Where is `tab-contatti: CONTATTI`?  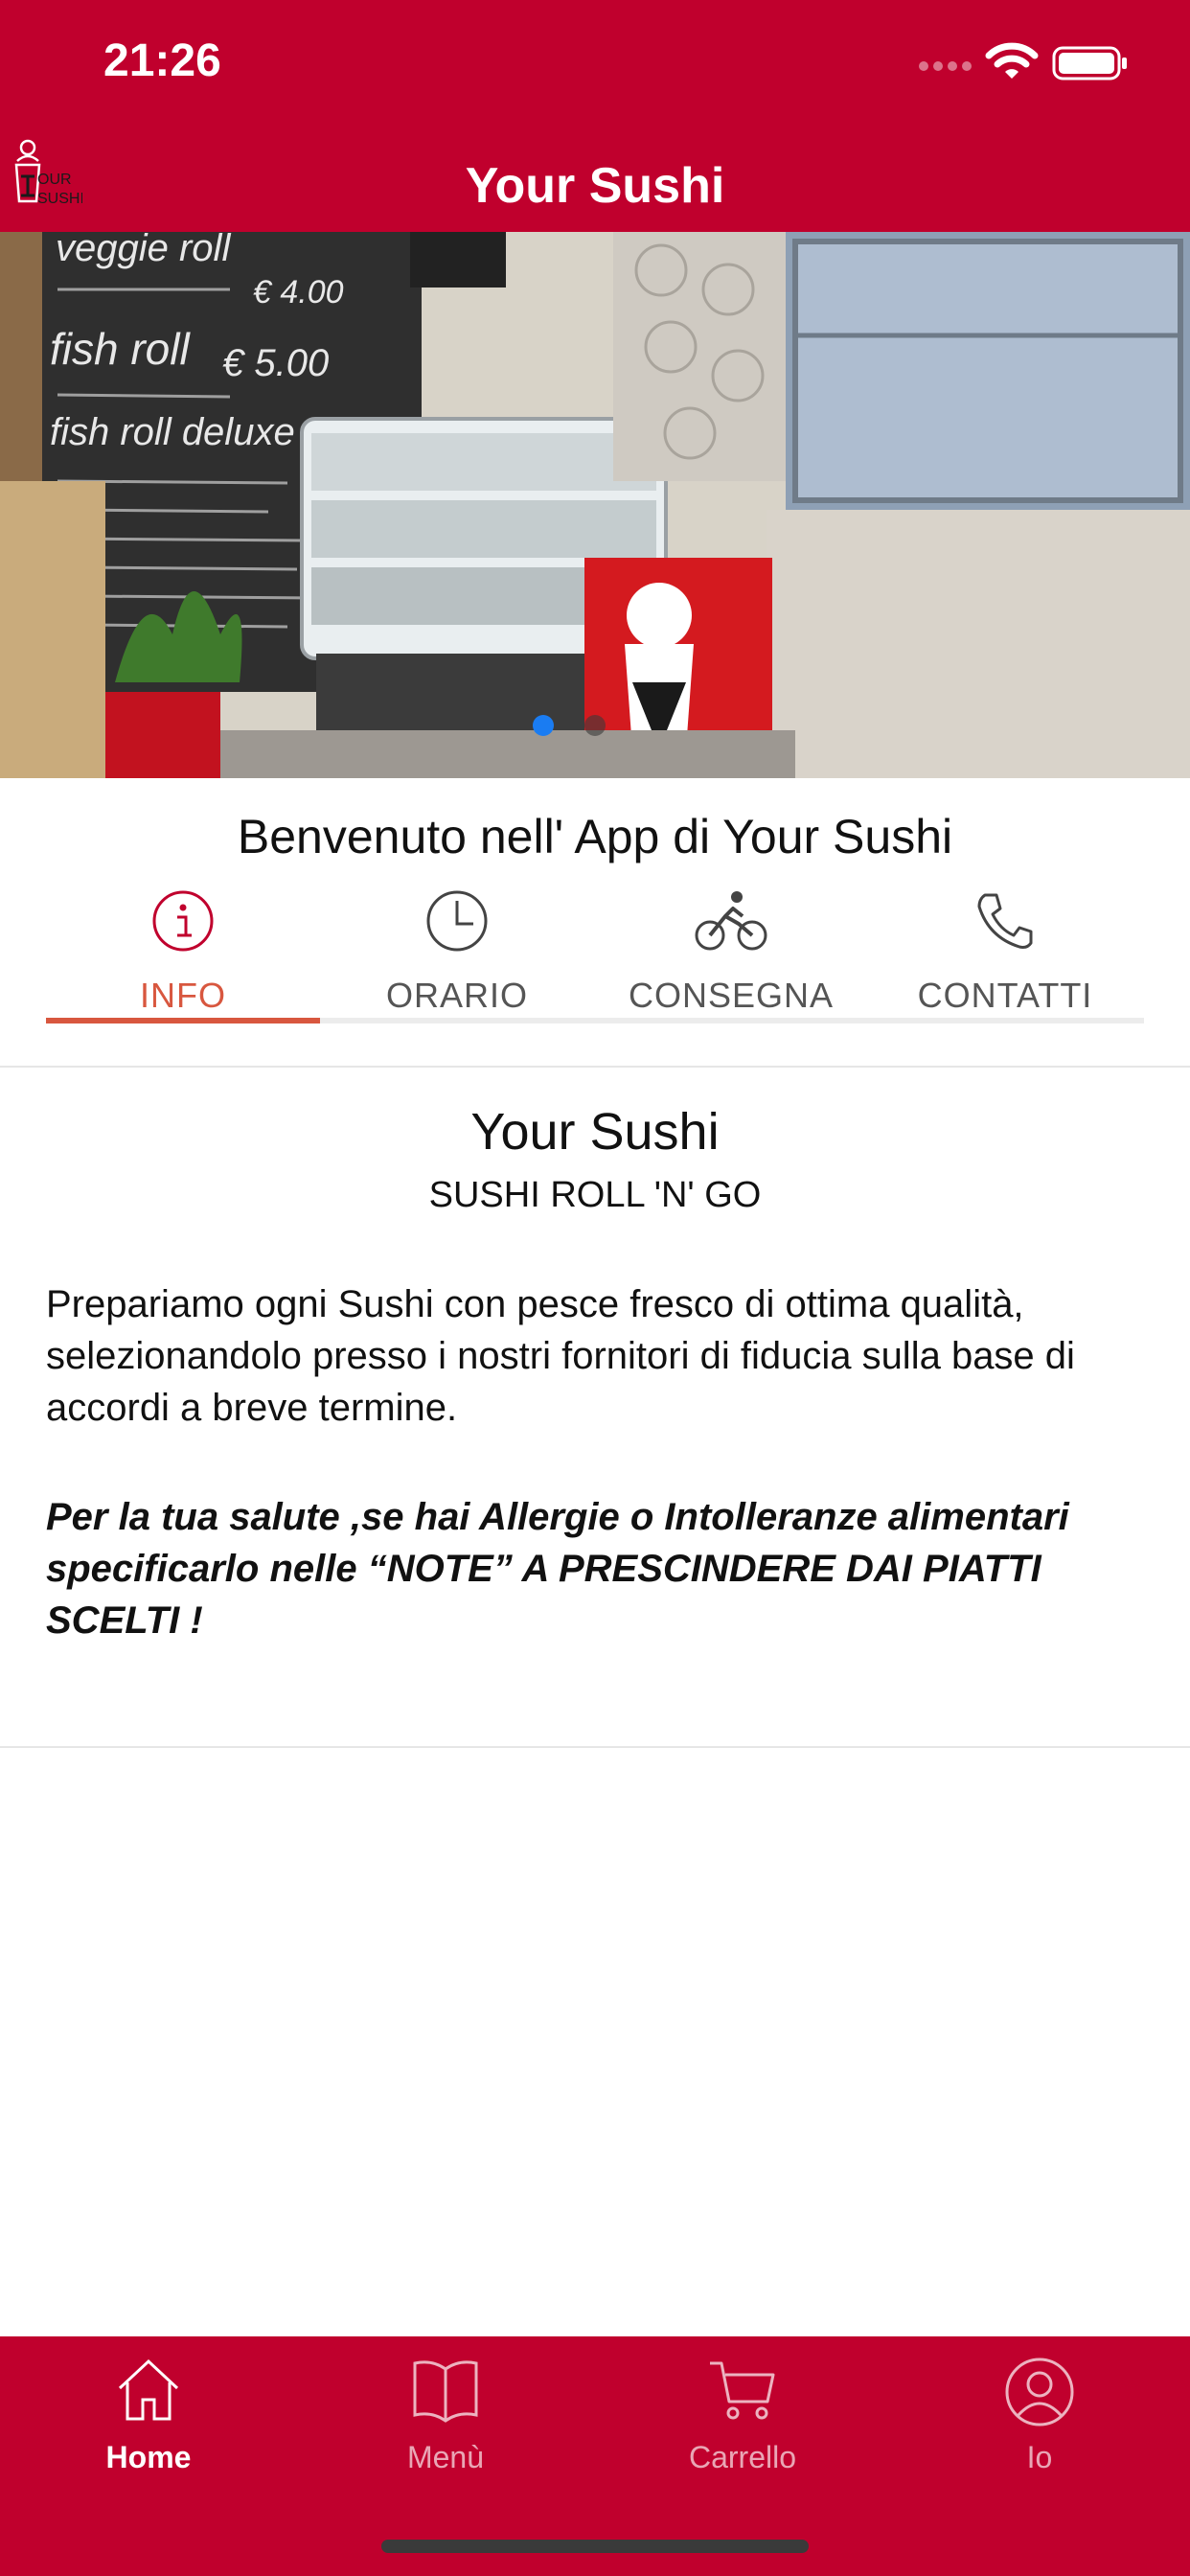
tab-contatti: CONTATTI is located at coordinates (1005, 954).